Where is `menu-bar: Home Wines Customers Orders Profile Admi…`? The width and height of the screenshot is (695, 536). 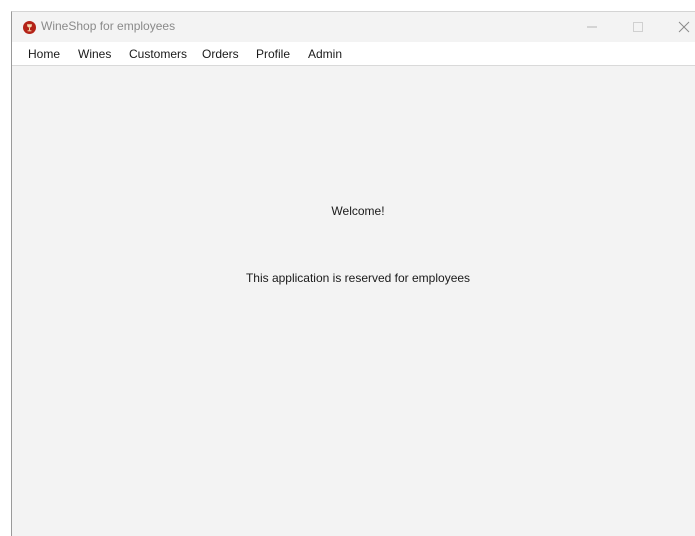
menu-bar: Home Wines Customers Orders Profile Admi… is located at coordinates (353, 54).